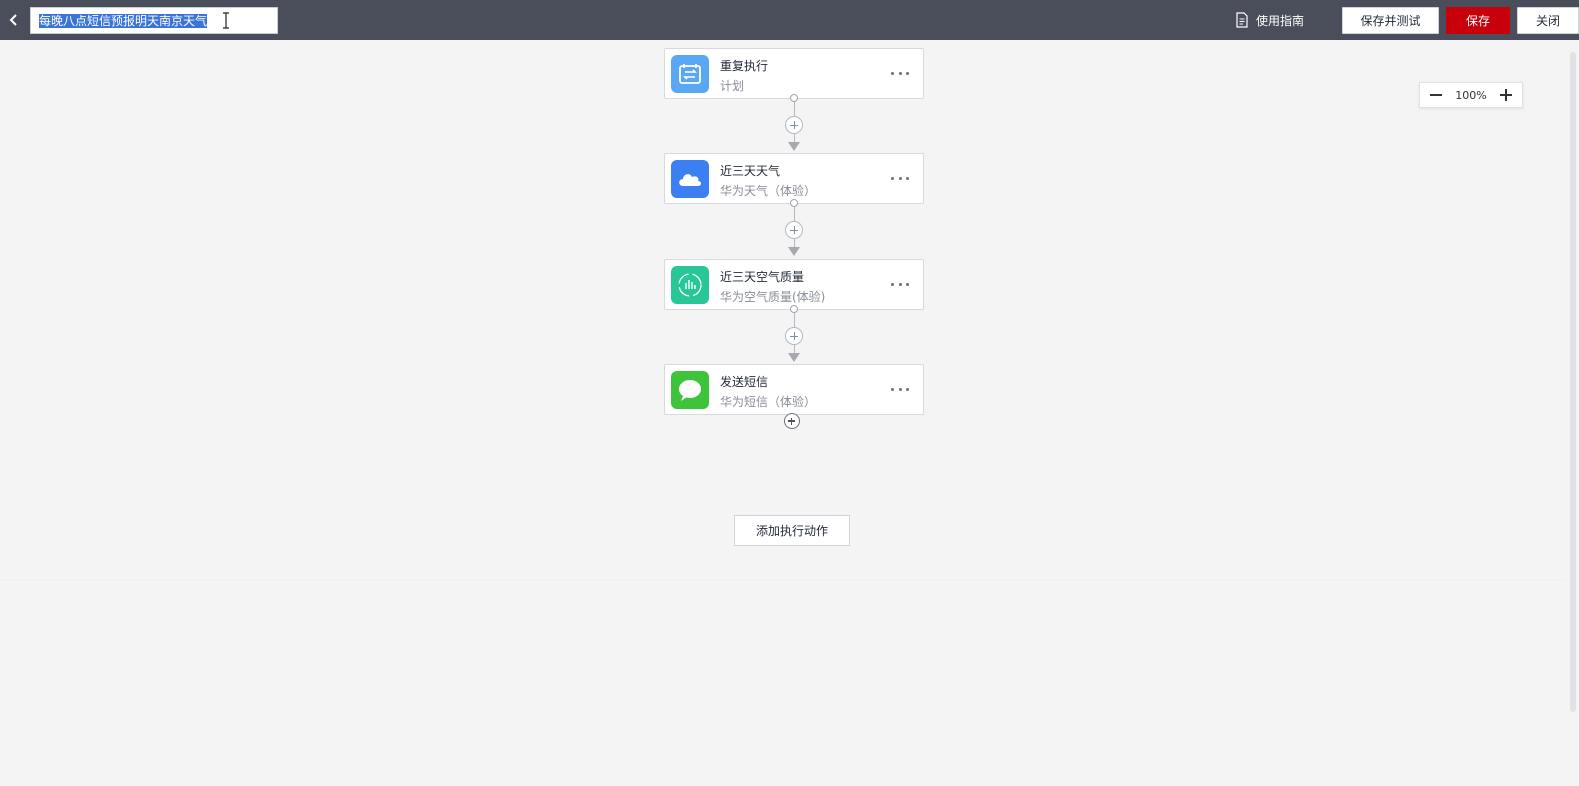  What do you see at coordinates (744, 382) in the screenshot?
I see `step-title: 发送短信` at bounding box center [744, 382].